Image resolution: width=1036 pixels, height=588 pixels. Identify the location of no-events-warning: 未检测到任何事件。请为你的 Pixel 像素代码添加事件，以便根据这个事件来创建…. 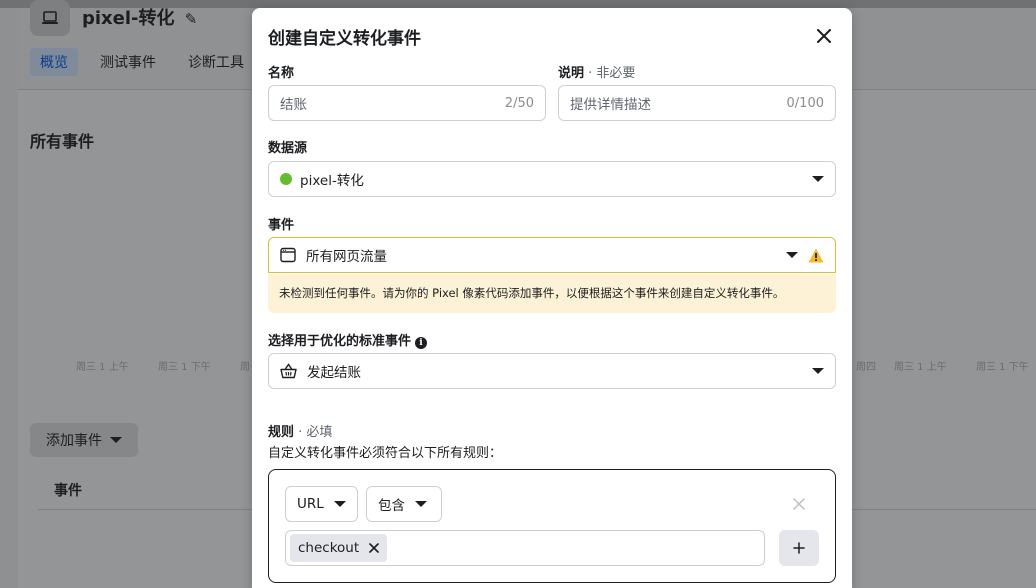
(552, 293).